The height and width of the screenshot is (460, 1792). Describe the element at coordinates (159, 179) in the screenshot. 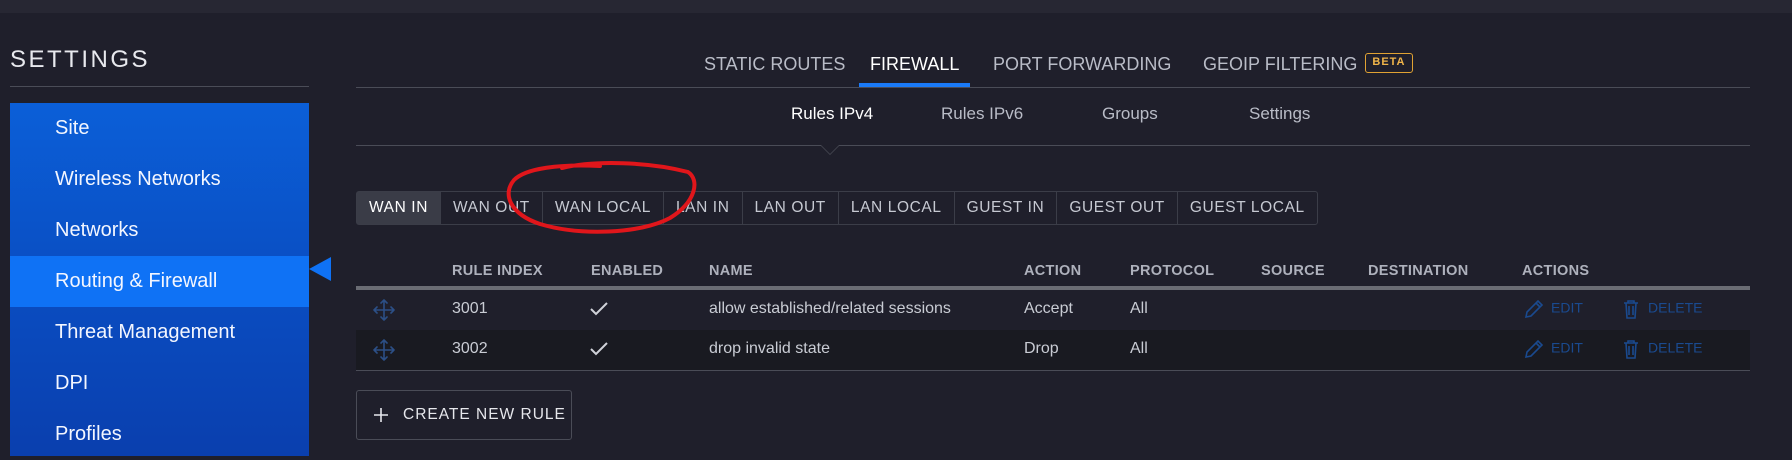

I see `sidebar-item-wireless-networks: Wireless Networks` at that location.